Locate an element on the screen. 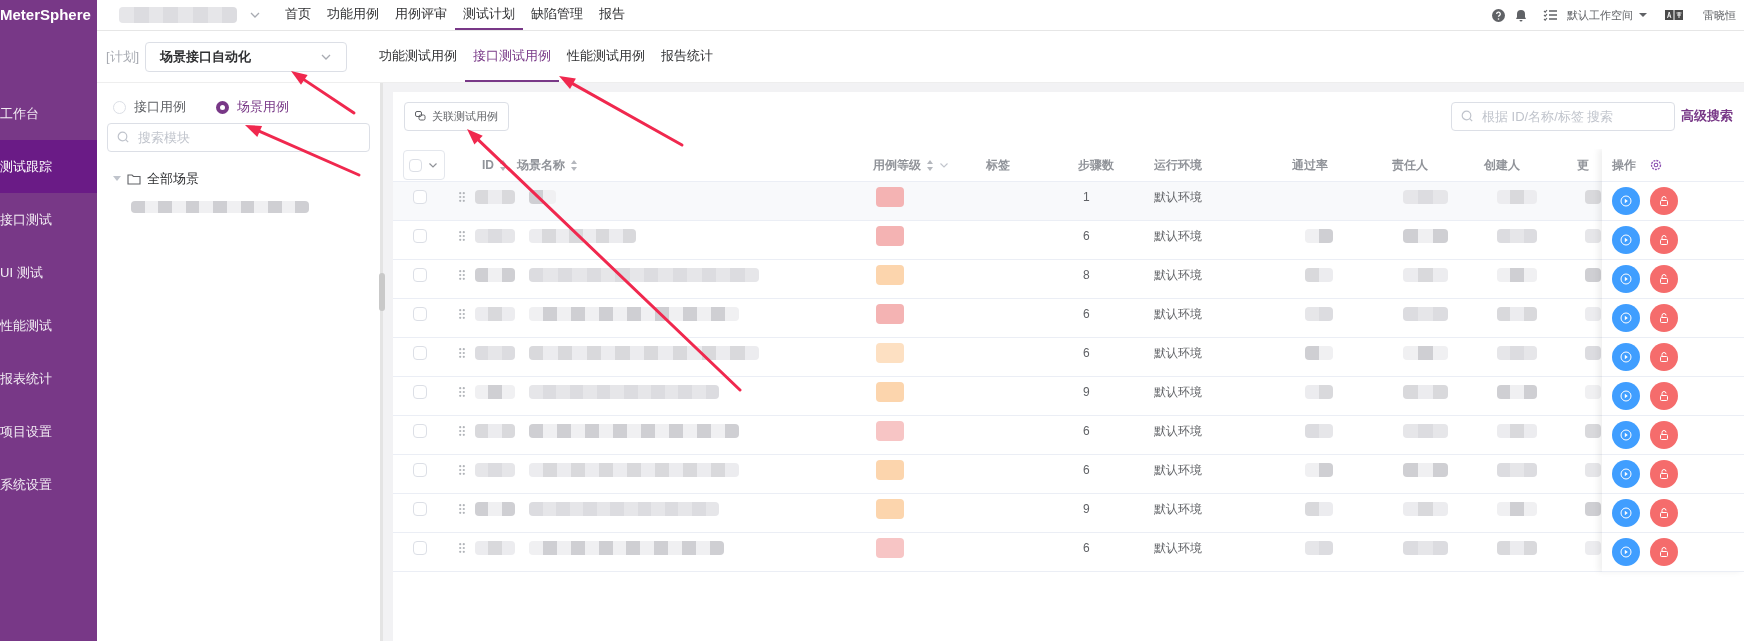 This screenshot has height=641, width=1744. column-header: 步骤数 is located at coordinates (1096, 165).